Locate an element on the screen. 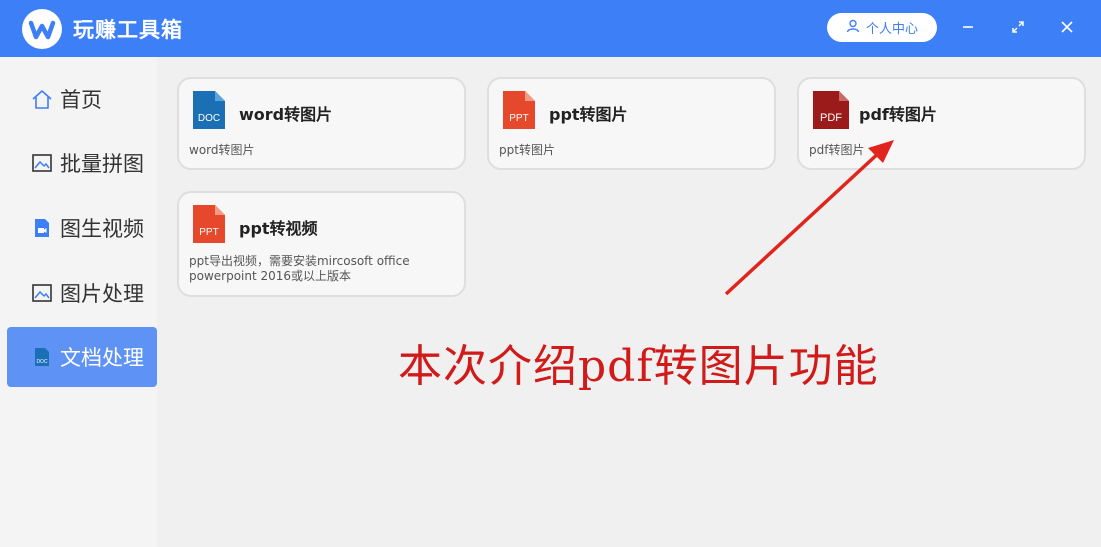 The width and height of the screenshot is (1101, 547). sidebar-item-home: 首页 is located at coordinates (82, 99).